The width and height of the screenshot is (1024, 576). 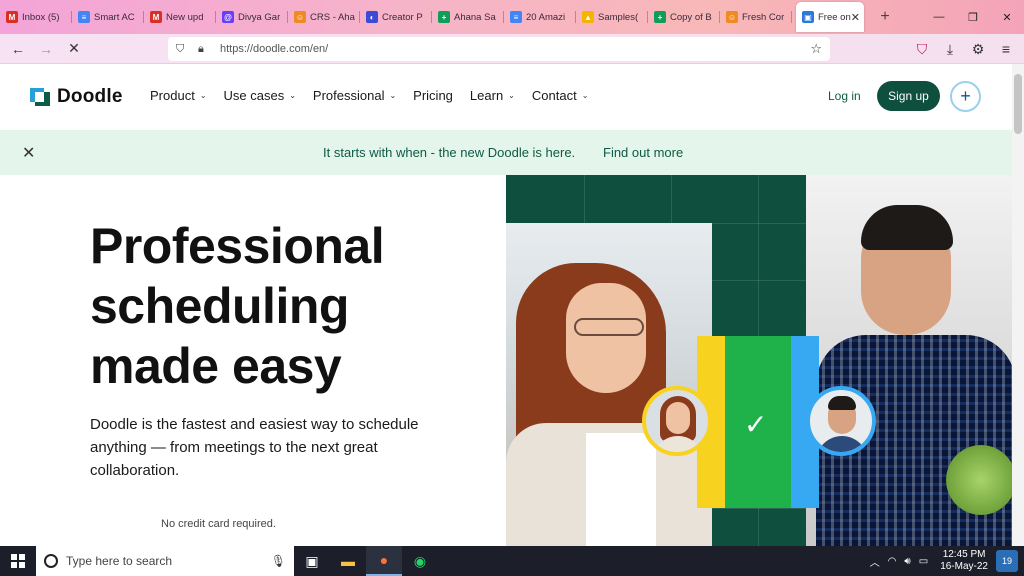 What do you see at coordinates (609, 384) in the screenshot?
I see `woman-photo` at bounding box center [609, 384].